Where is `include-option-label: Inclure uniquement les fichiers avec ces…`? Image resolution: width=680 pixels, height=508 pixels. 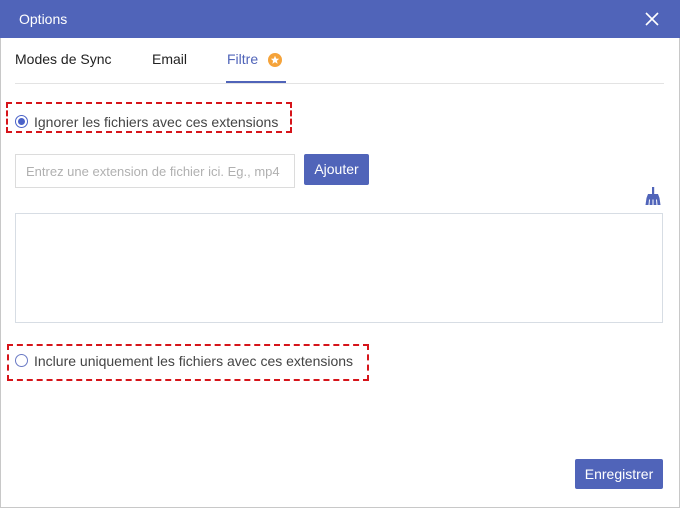 include-option-label: Inclure uniquement les fichiers avec ces… is located at coordinates (193, 361).